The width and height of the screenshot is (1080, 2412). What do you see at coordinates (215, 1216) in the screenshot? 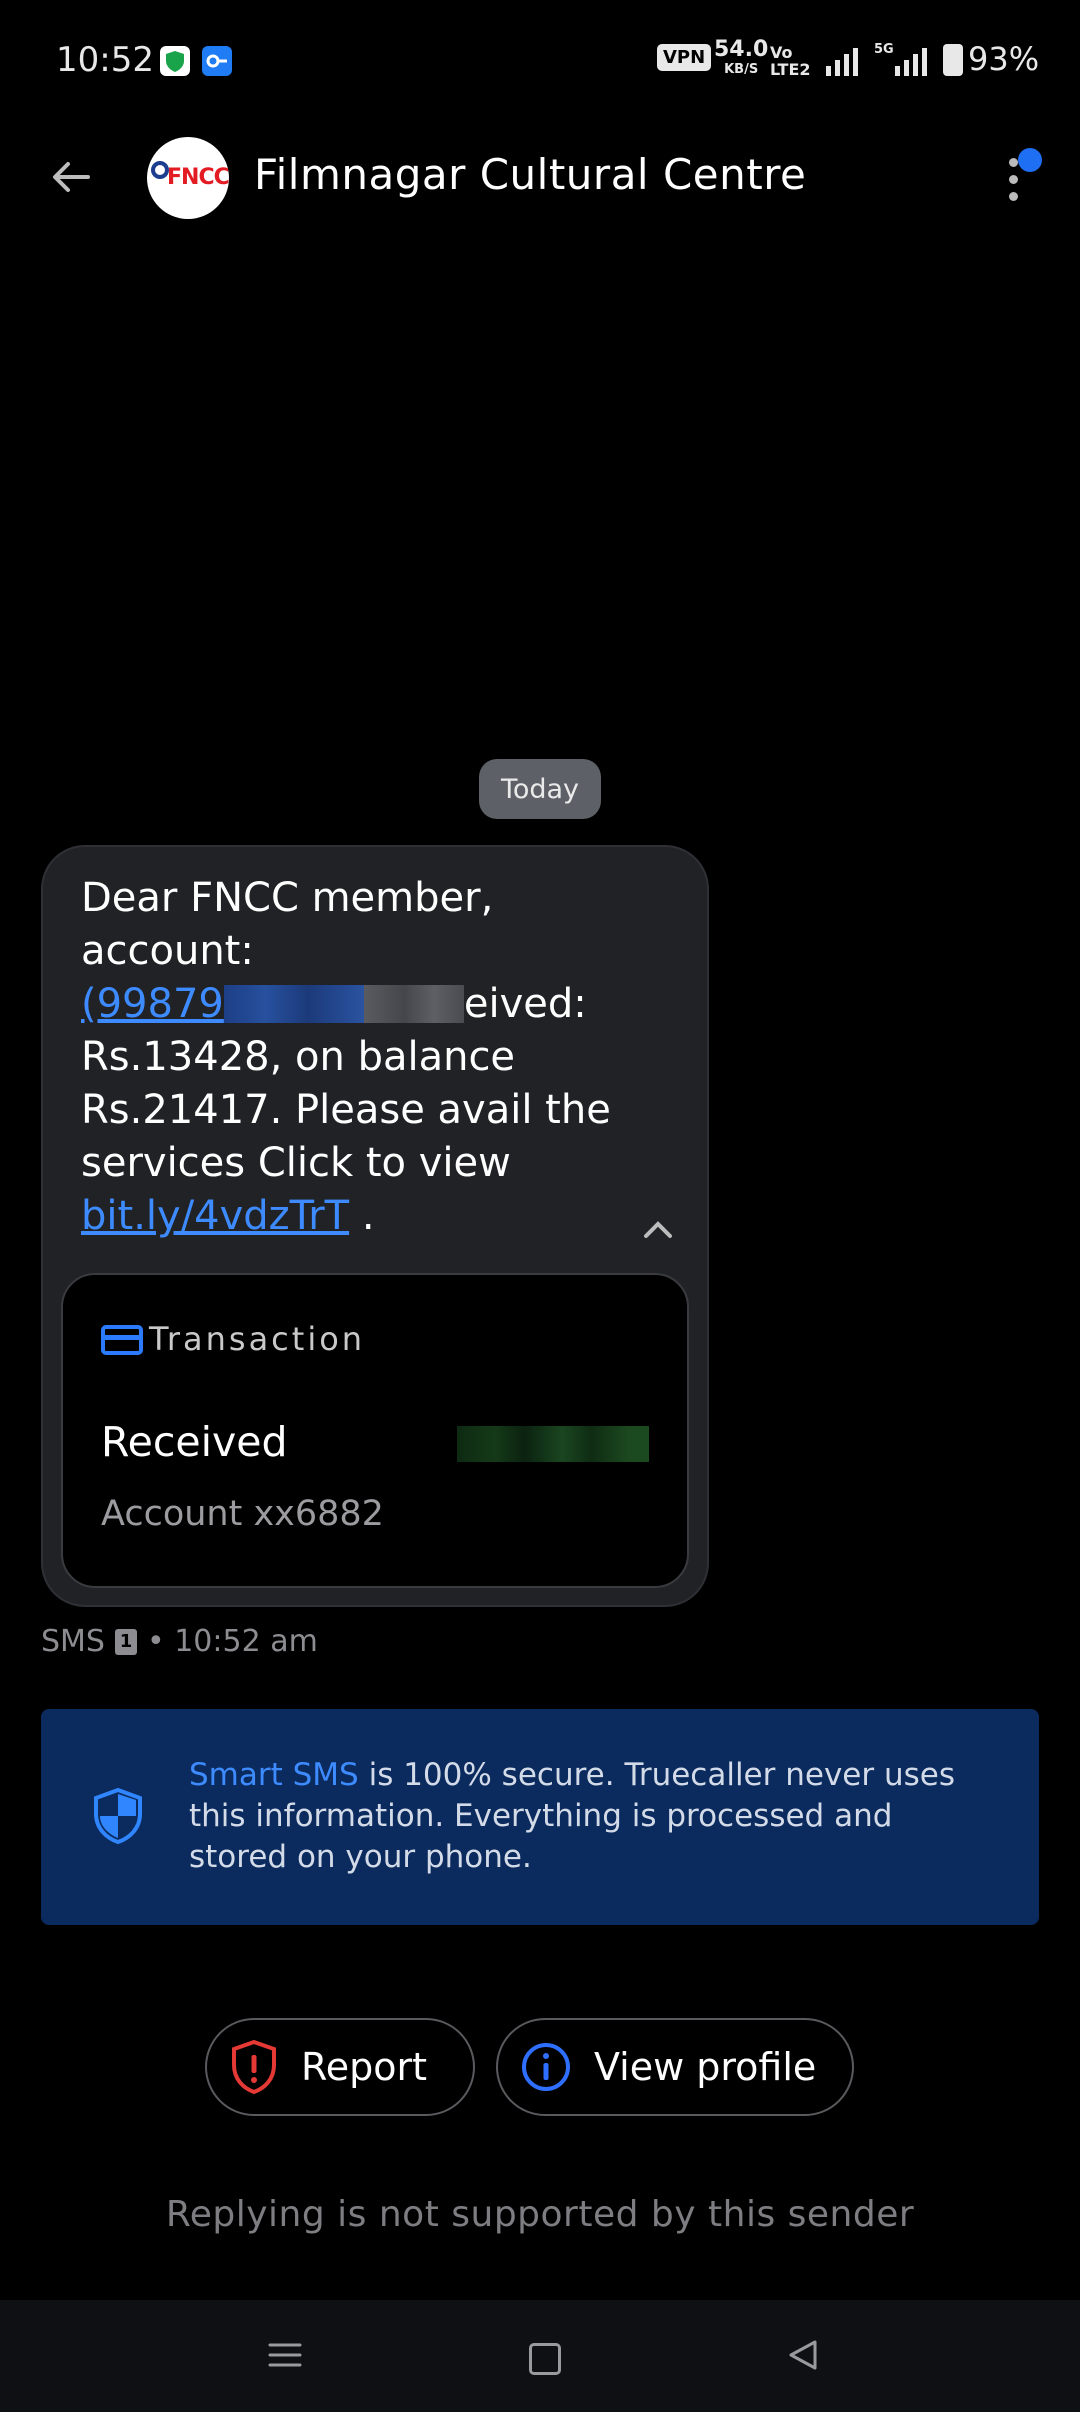
I see `url-link: bit.ly/4vdzTrT` at bounding box center [215, 1216].